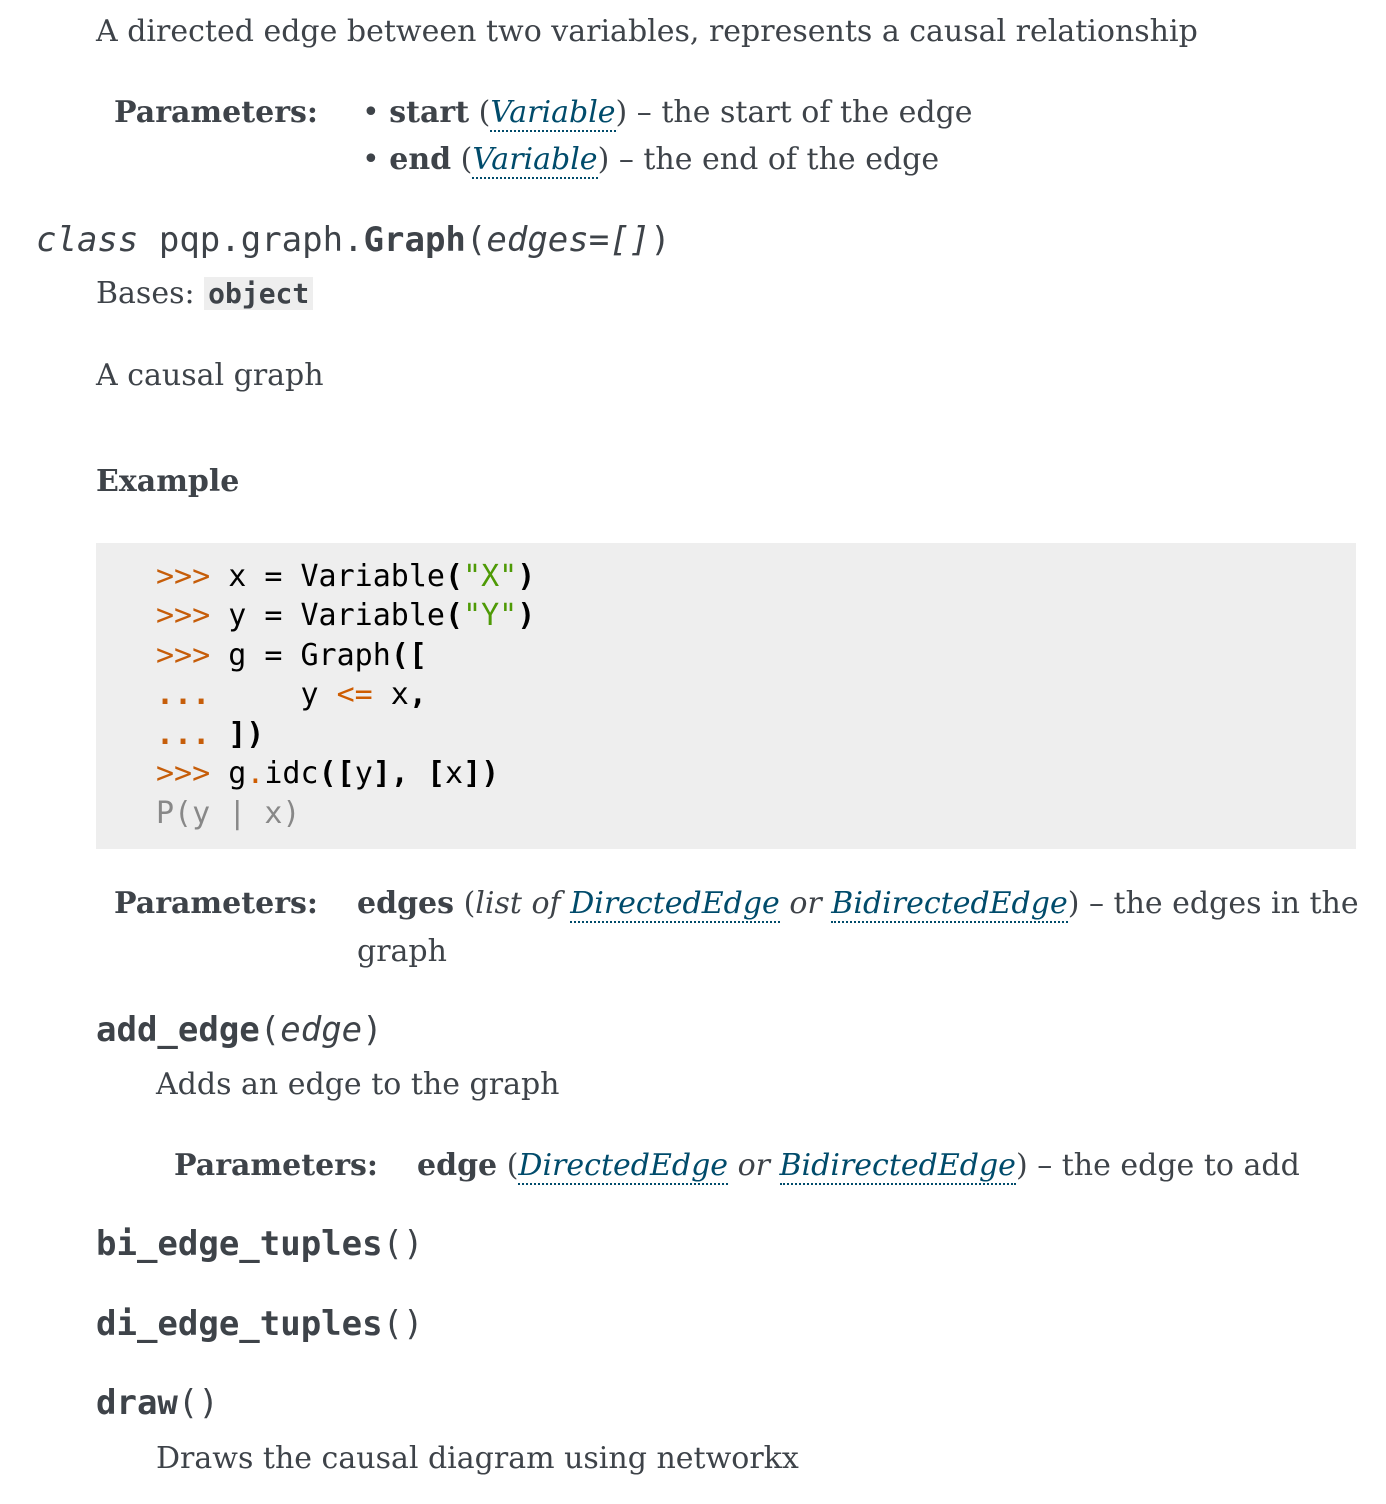 This screenshot has width=1386, height=1504. I want to click on add-edge-params-label: Parameters:, so click(276, 1165).